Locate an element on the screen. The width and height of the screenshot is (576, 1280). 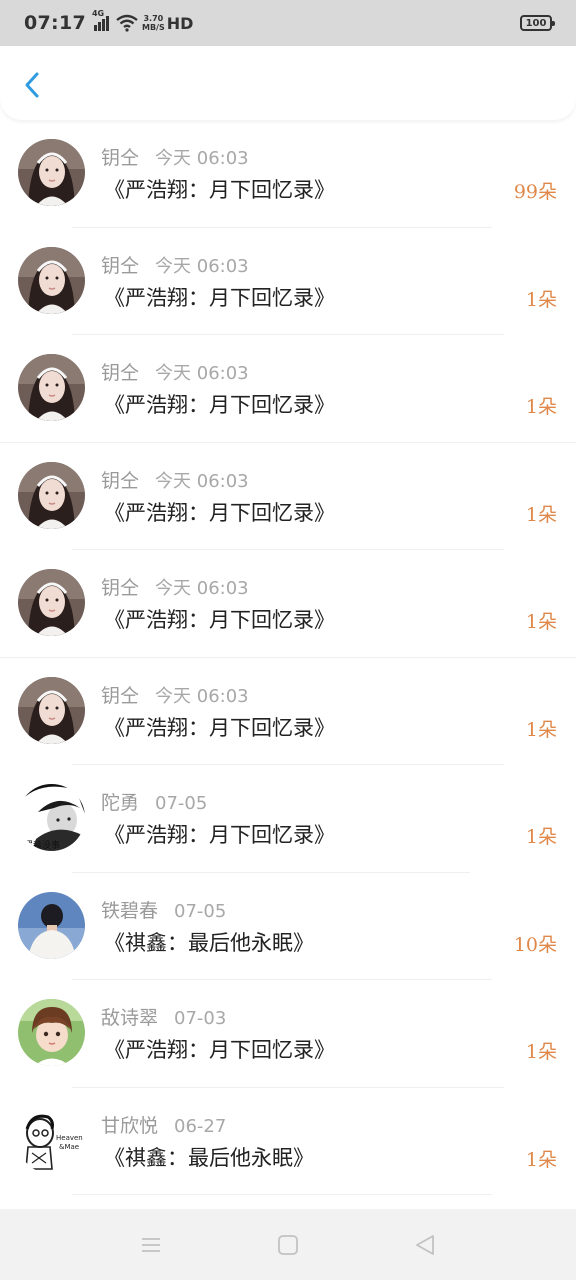
list-item: Heaven &Mae 甘欣悦 06-27 《祺鑫：最后他永眠》 1朵 is located at coordinates (288, 1141).